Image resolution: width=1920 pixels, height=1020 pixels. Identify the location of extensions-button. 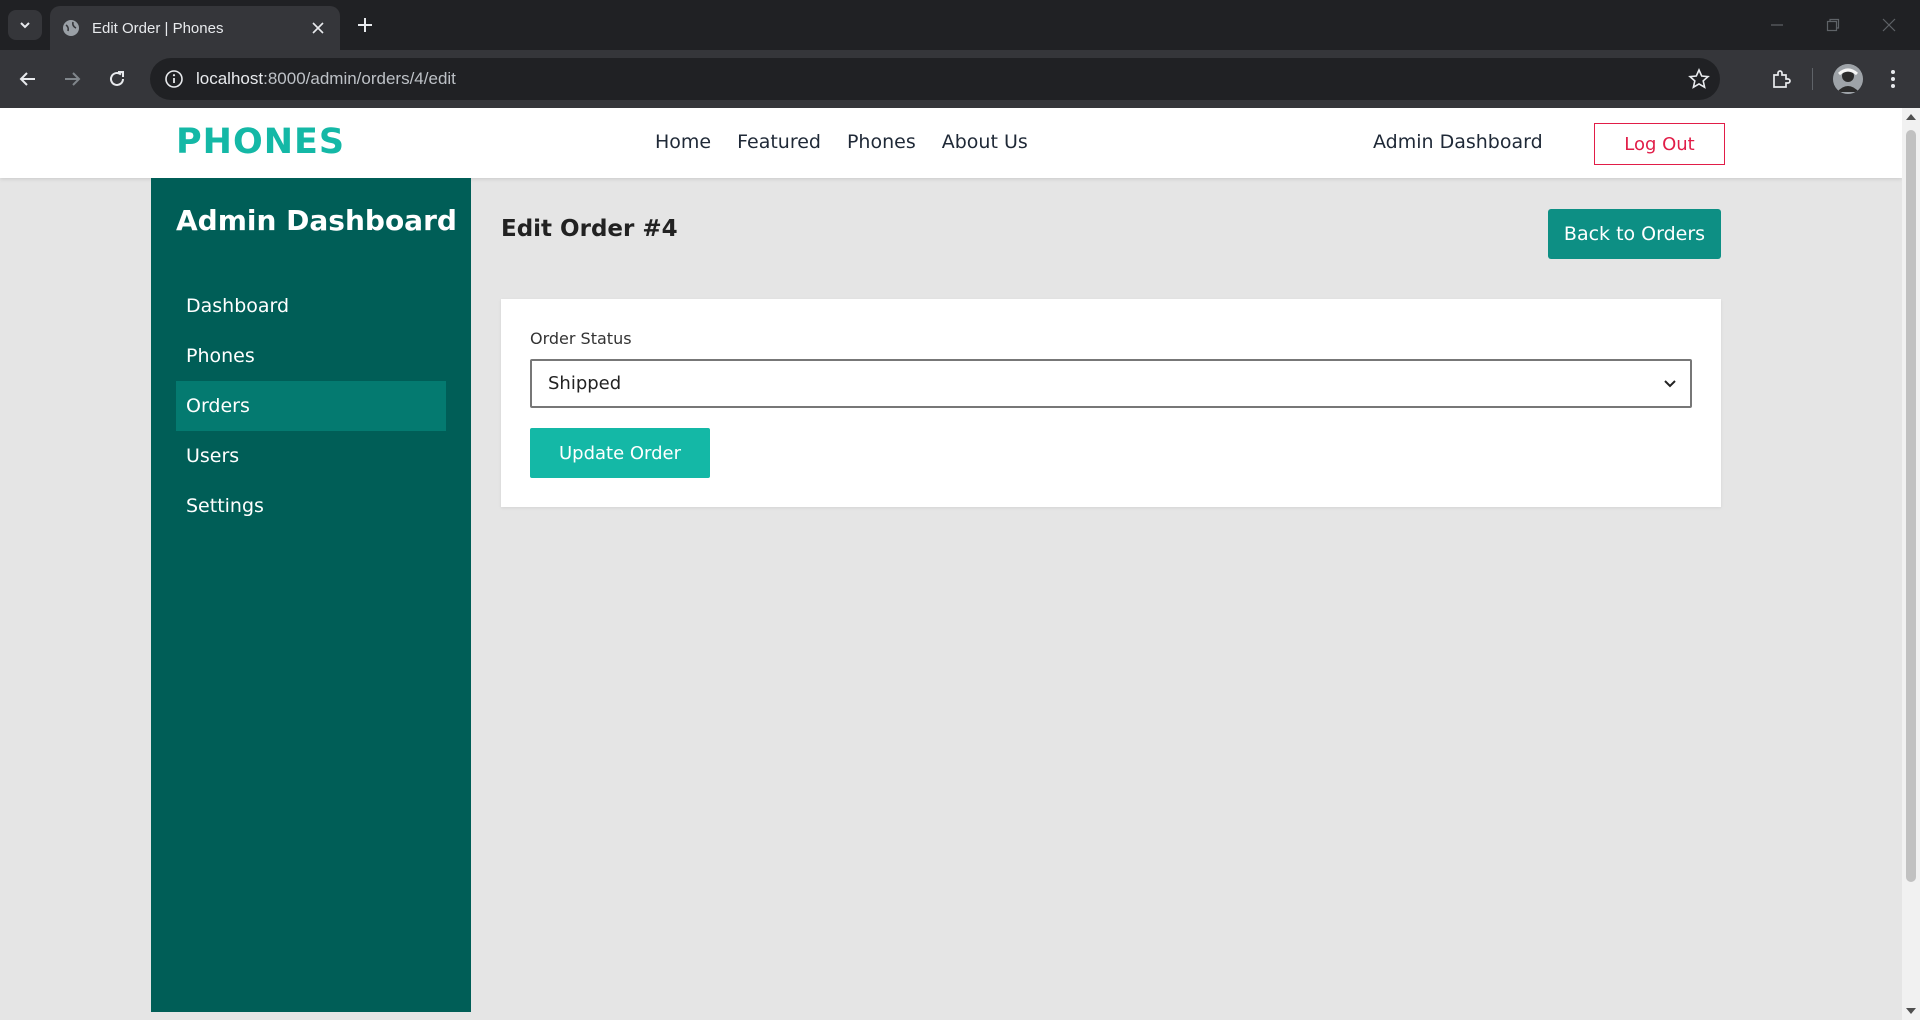
(1781, 79).